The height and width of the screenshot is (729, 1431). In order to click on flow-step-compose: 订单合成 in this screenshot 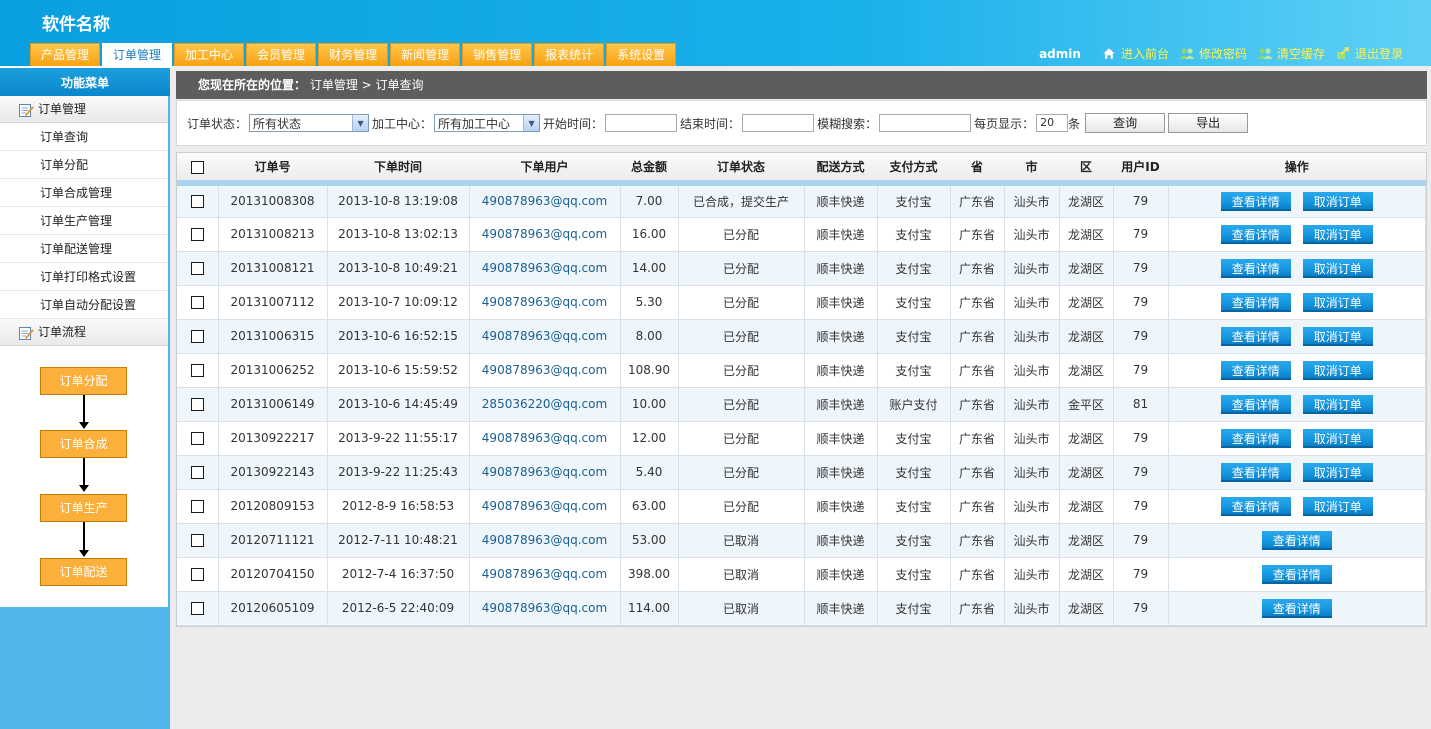, I will do `click(83, 444)`.